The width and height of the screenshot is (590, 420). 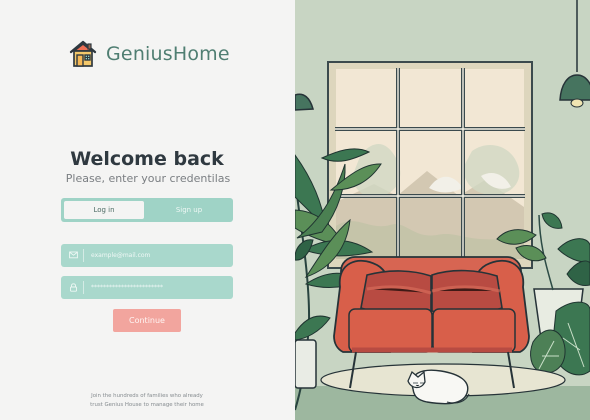 What do you see at coordinates (73, 255) in the screenshot?
I see `mail-icon` at bounding box center [73, 255].